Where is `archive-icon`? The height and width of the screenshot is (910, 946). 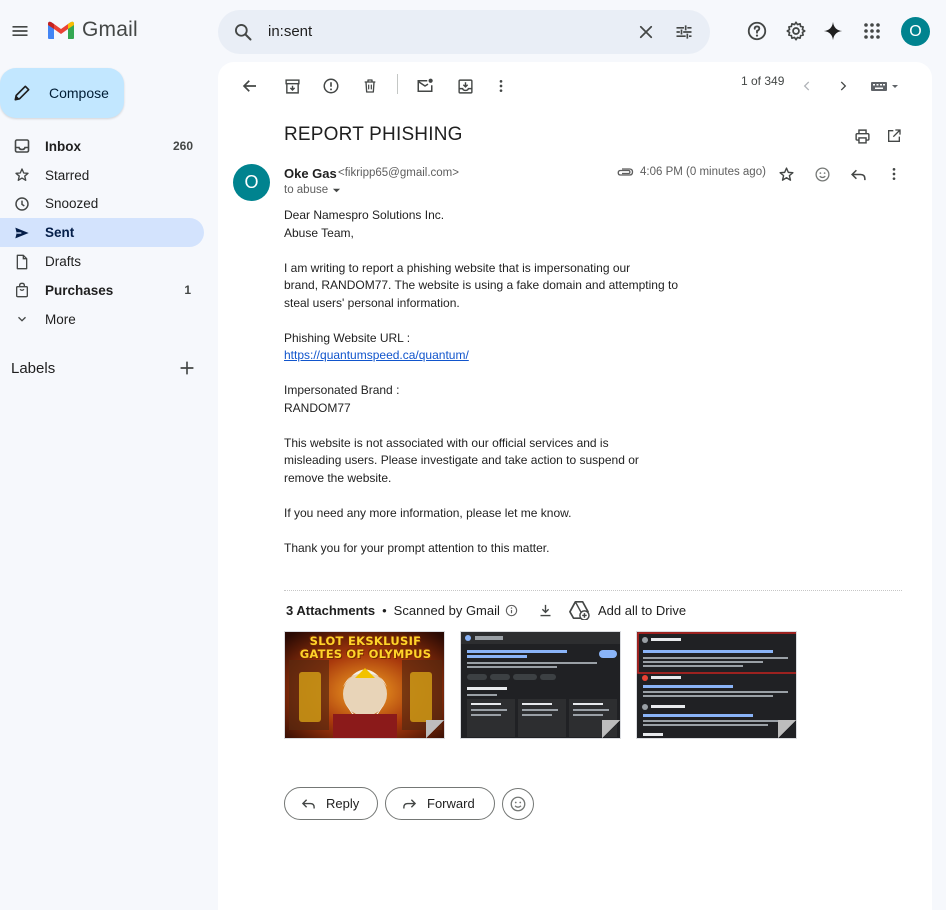 archive-icon is located at coordinates (292, 86).